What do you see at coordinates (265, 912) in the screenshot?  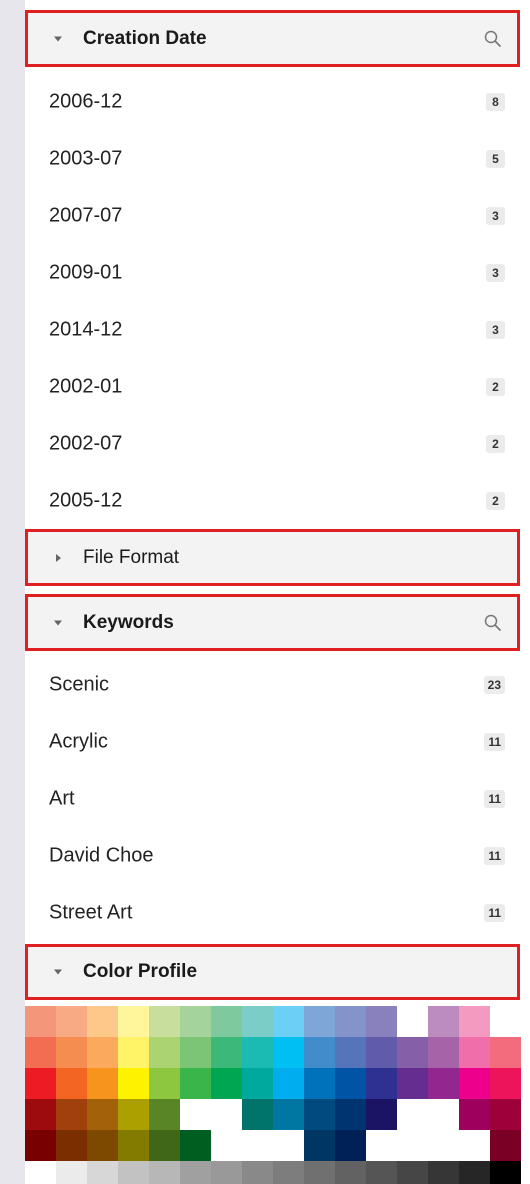 I see `list-item: Street Art 11` at bounding box center [265, 912].